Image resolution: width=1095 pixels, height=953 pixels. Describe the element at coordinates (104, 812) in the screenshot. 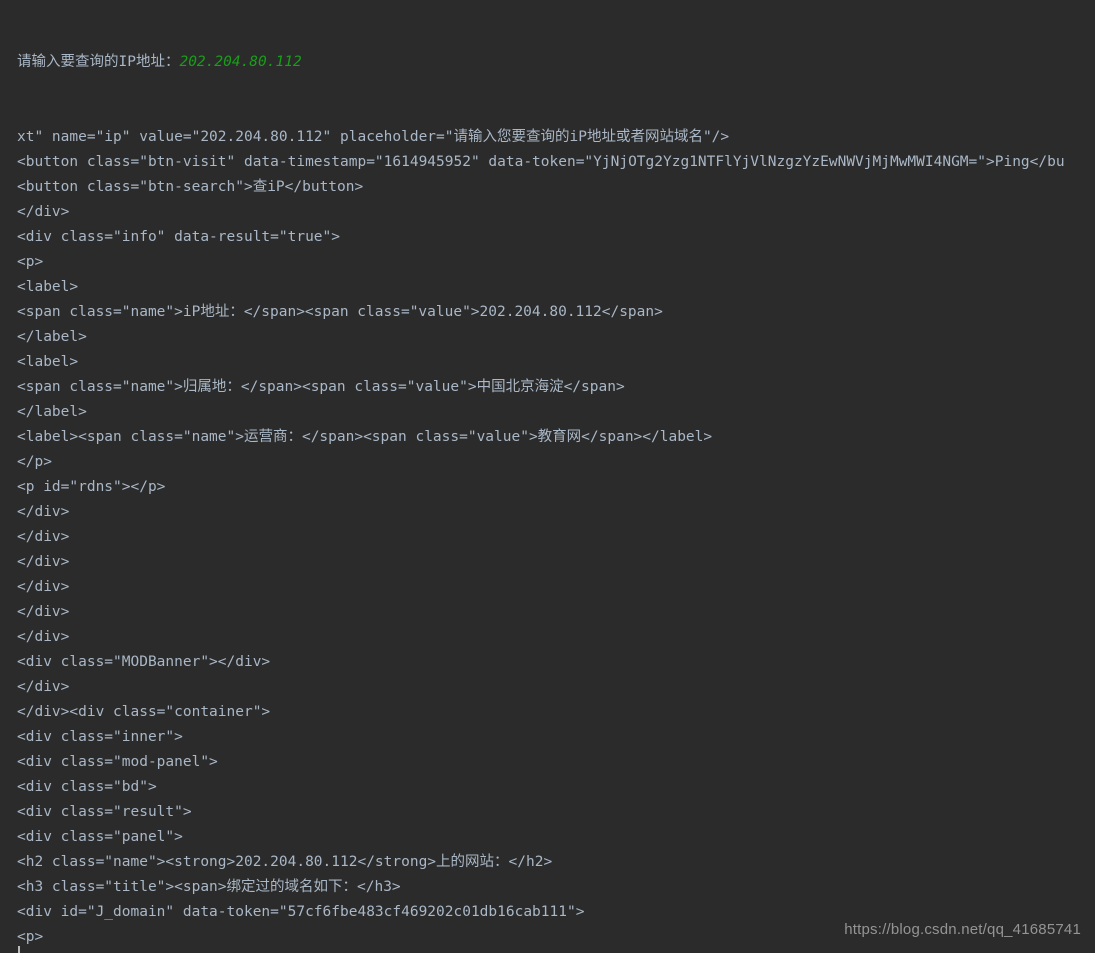

I see `console-line: <div class="result">` at that location.